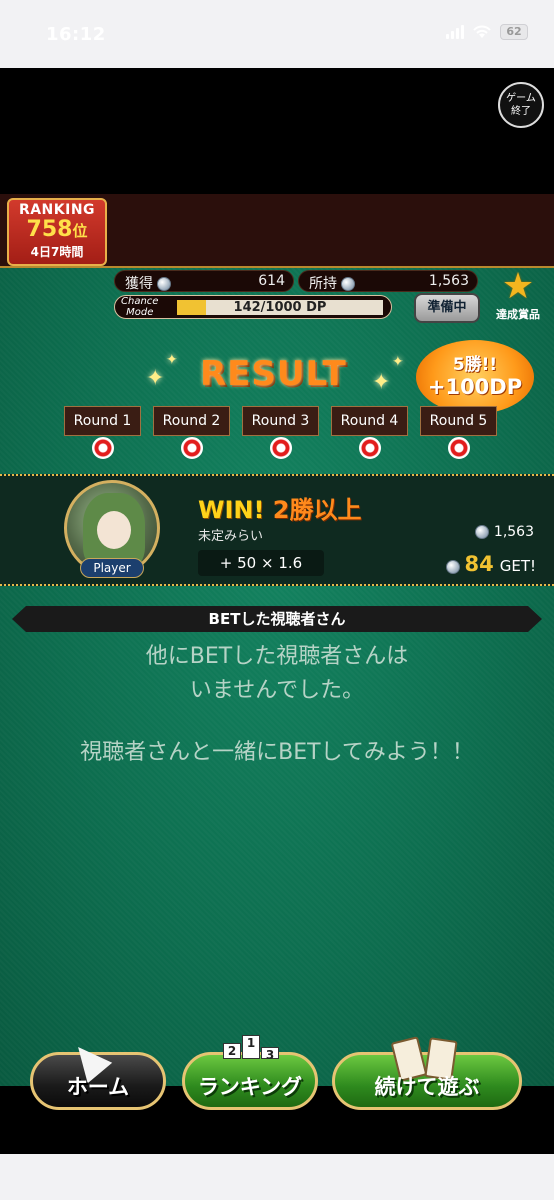  I want to click on ranking-box: RANKING 758位 4日7時間, so click(57, 232).